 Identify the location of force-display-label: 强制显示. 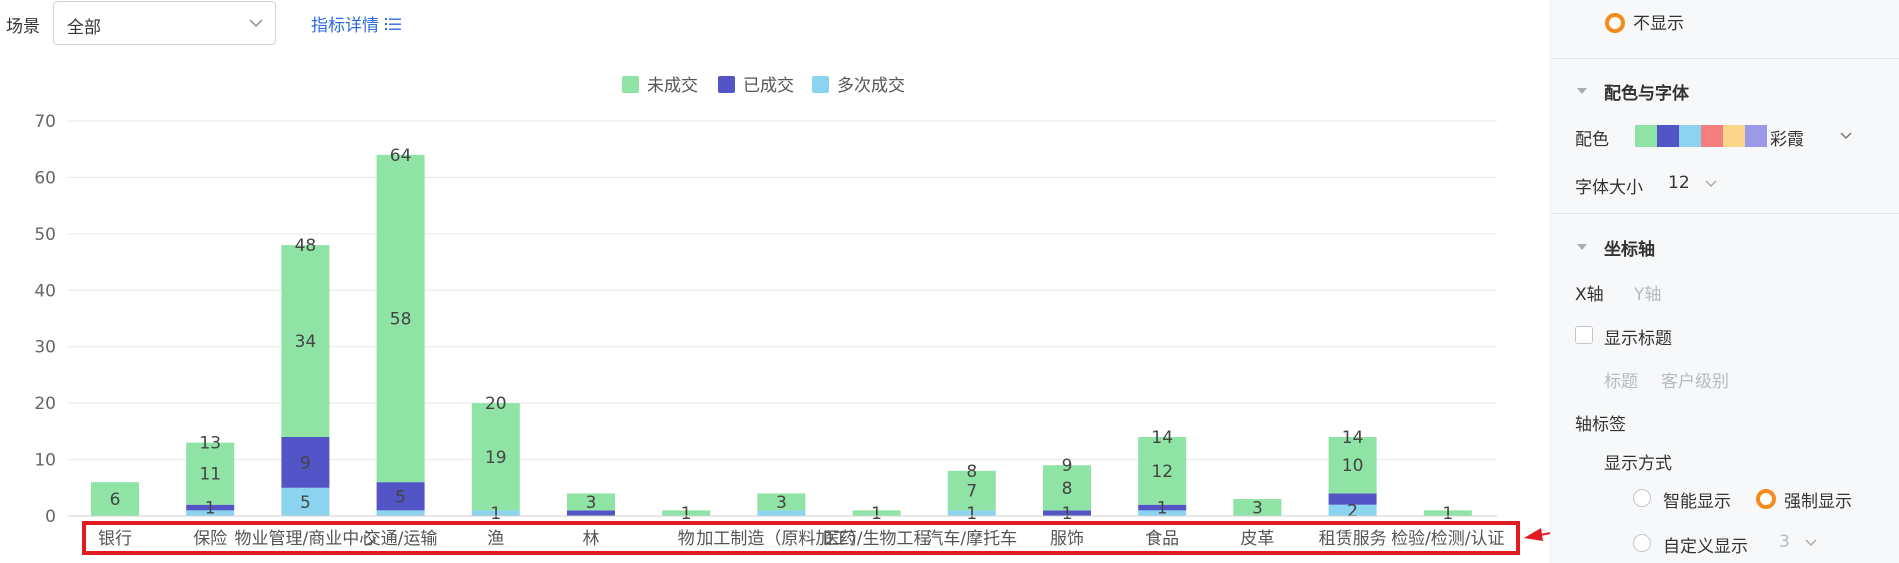
(1818, 502).